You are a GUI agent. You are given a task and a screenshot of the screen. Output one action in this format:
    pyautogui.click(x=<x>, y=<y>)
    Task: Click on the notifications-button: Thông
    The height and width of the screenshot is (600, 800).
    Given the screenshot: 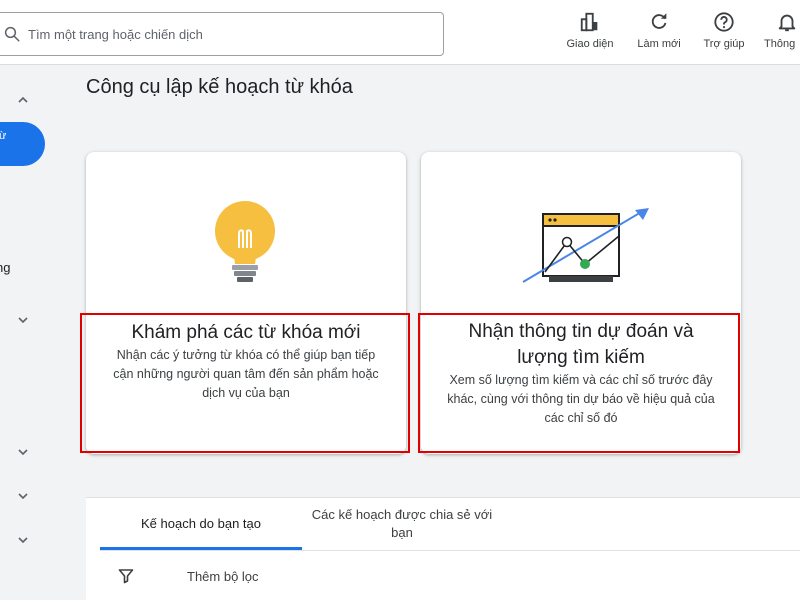 What is the action you would take?
    pyautogui.click(x=781, y=34)
    